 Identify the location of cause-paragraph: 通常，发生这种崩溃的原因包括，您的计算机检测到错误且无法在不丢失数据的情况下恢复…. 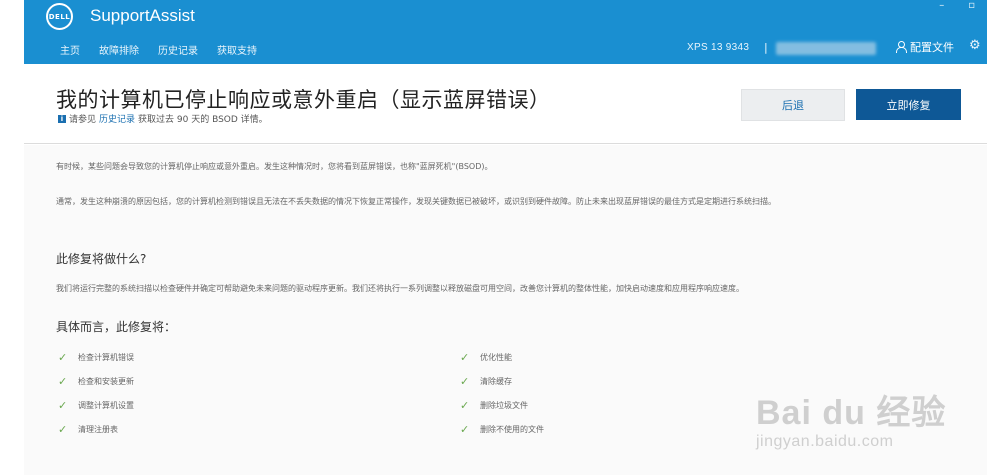
(416, 201).